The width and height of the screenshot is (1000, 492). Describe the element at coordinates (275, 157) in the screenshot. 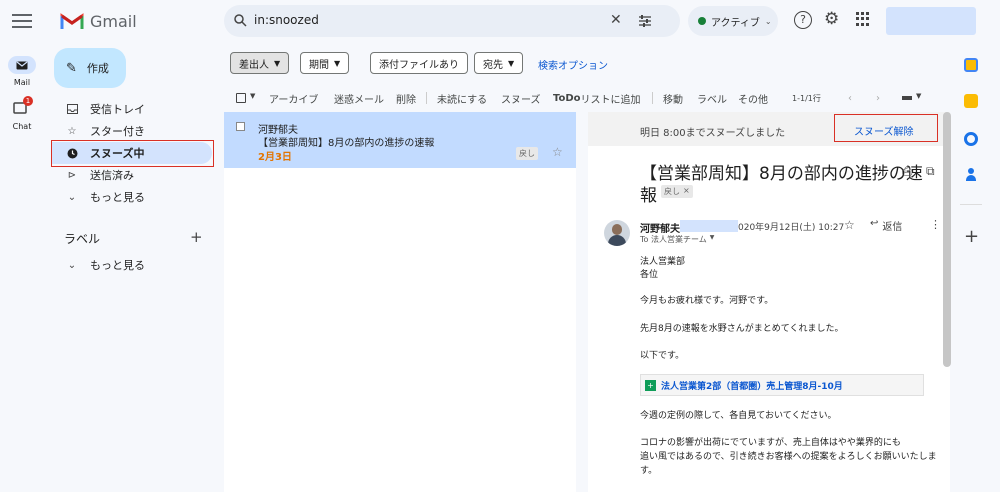

I see `email-snooze-date: 2月3日` at that location.